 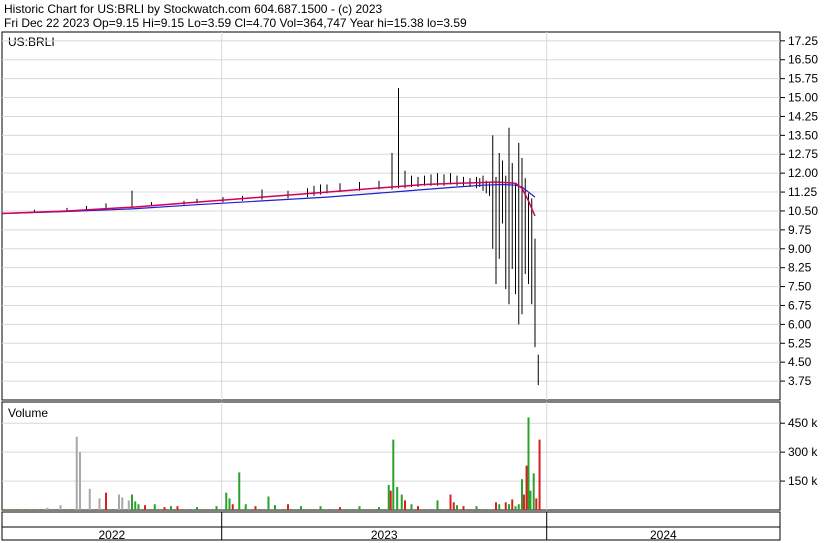 What do you see at coordinates (803, 173) in the screenshot?
I see `price-tick-label: 12.00` at bounding box center [803, 173].